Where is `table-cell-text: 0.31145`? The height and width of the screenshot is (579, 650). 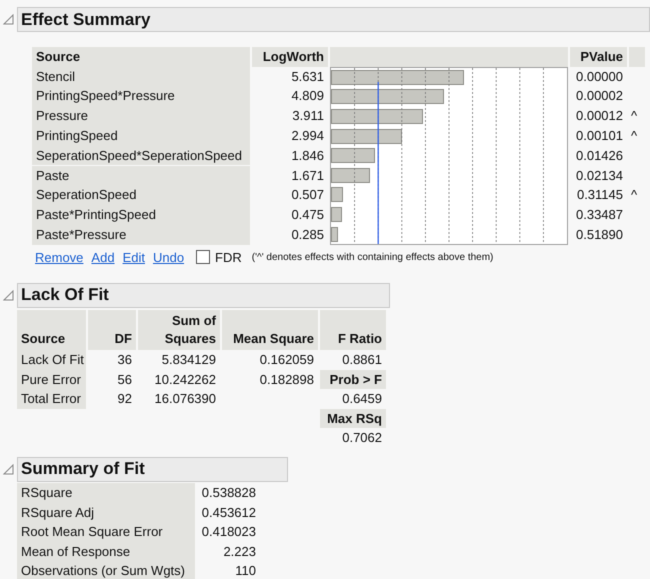 table-cell-text: 0.31145 is located at coordinates (600, 195).